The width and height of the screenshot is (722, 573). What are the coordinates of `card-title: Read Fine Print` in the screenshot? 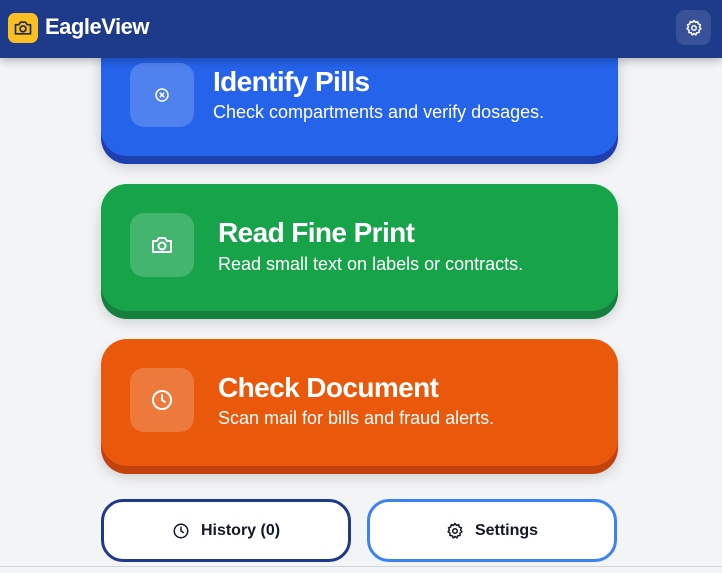 It's located at (316, 232).